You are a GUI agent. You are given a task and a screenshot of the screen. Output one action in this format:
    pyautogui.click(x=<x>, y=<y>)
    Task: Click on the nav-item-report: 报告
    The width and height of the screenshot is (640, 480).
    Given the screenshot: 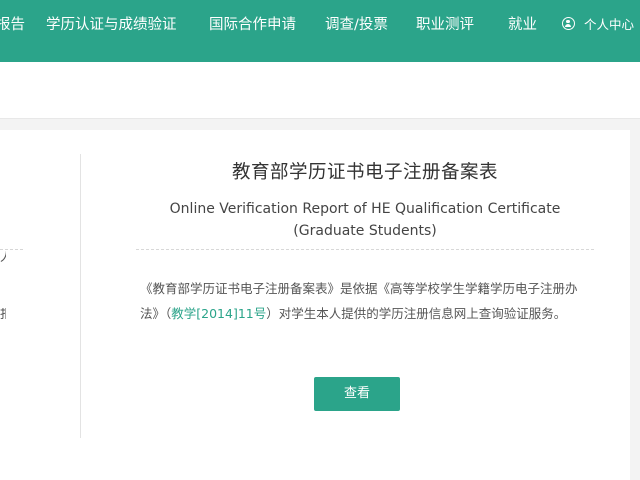 What is the action you would take?
    pyautogui.click(x=12, y=25)
    